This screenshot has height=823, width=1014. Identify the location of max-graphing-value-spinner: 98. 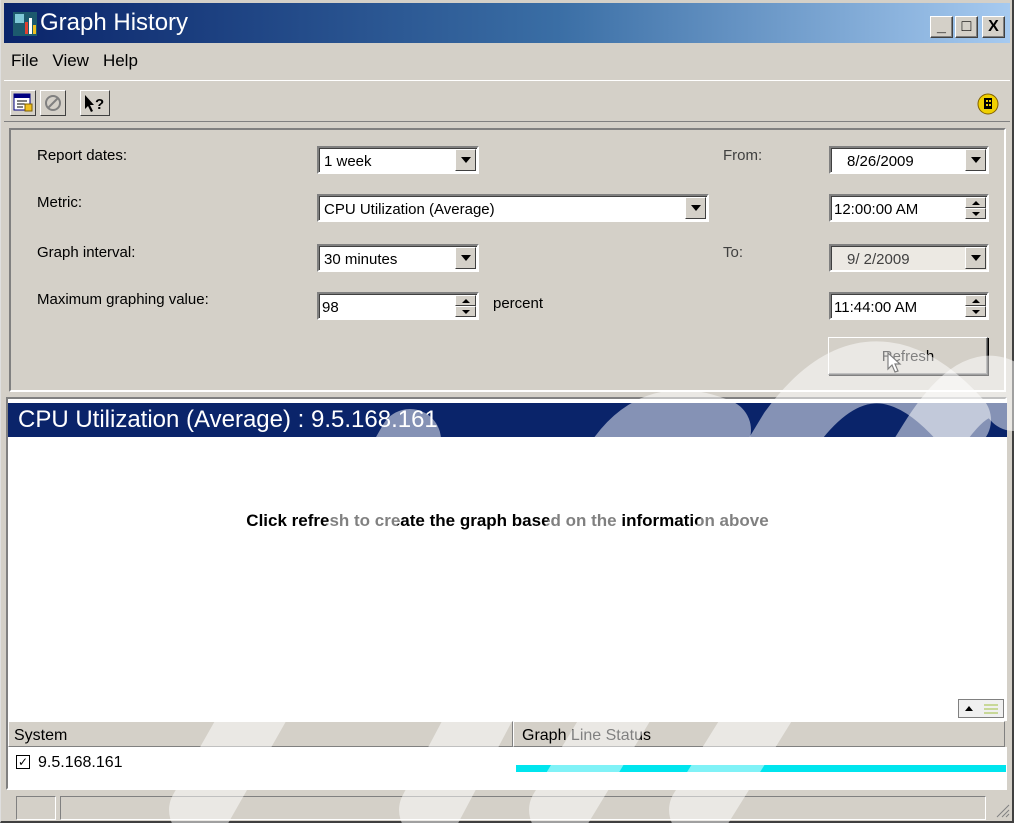
(398, 306).